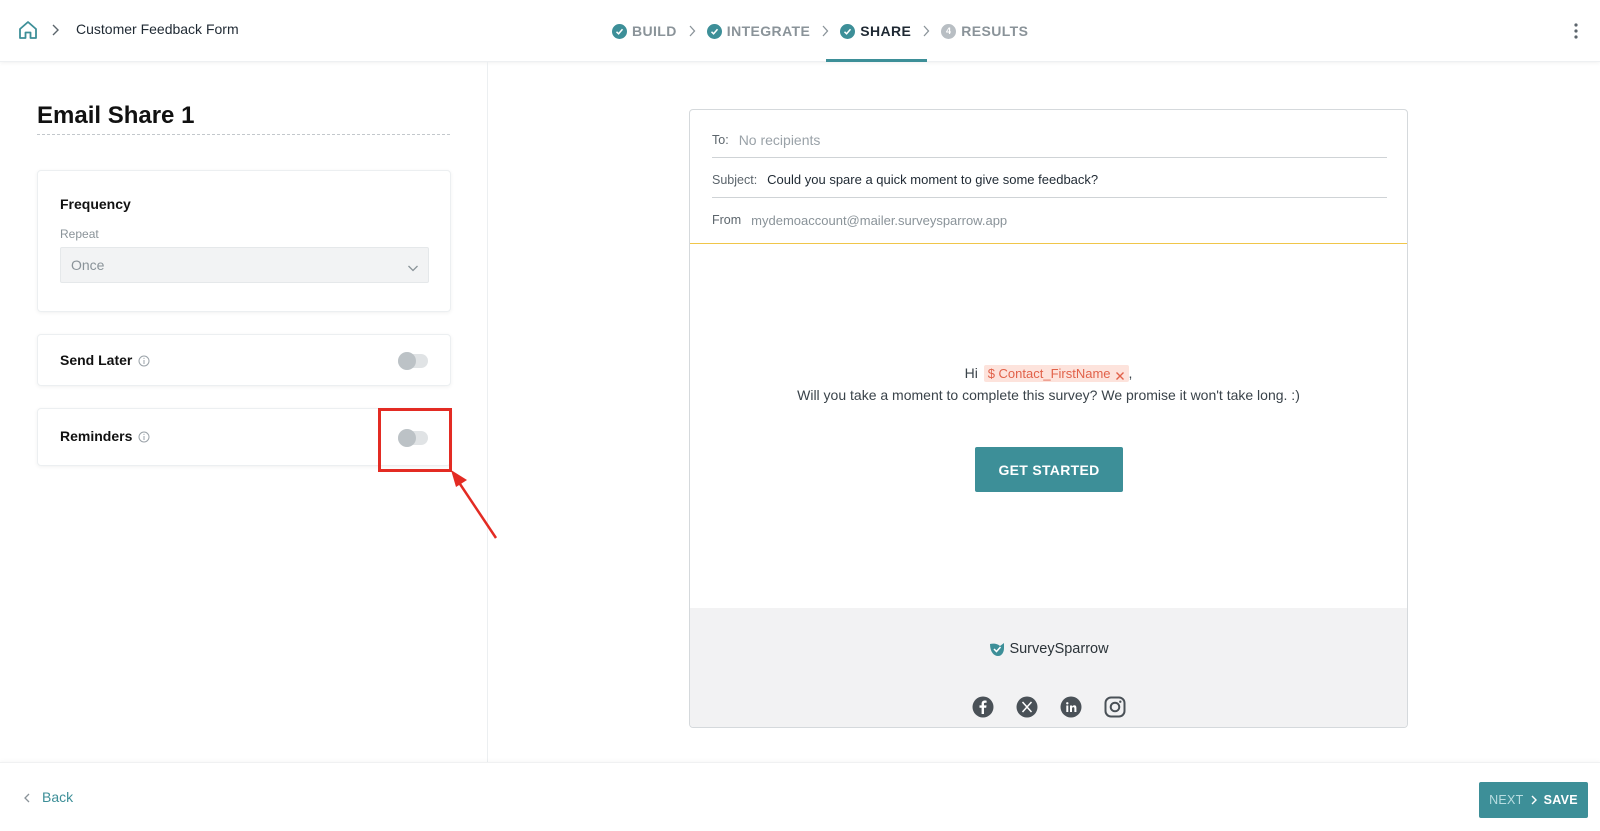  Describe the element at coordinates (407, 361) in the screenshot. I see `toggle-knob` at that location.